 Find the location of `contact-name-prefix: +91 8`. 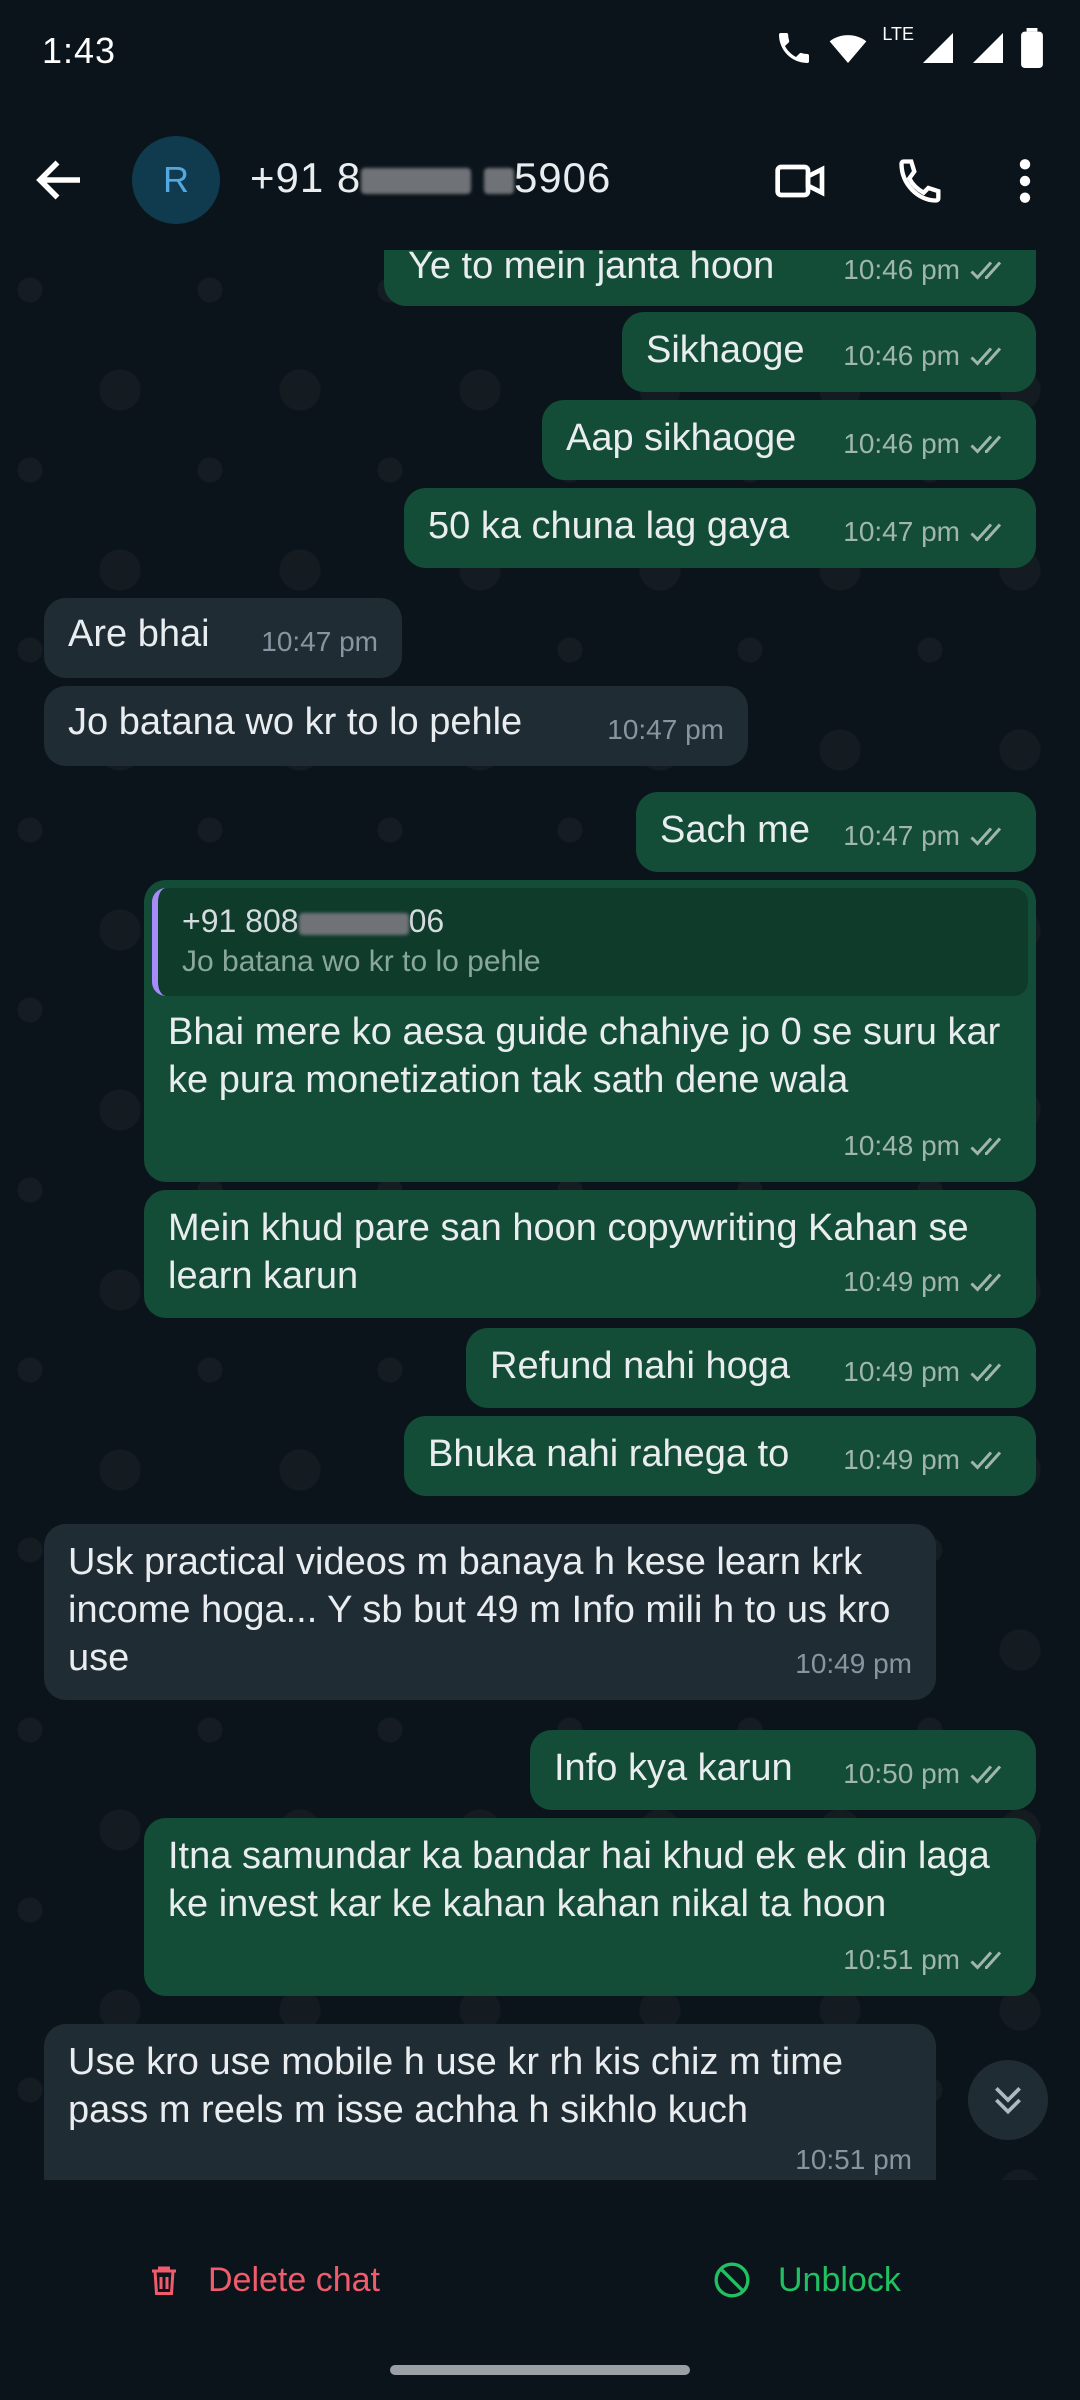

contact-name-prefix: +91 8 is located at coordinates (306, 177).